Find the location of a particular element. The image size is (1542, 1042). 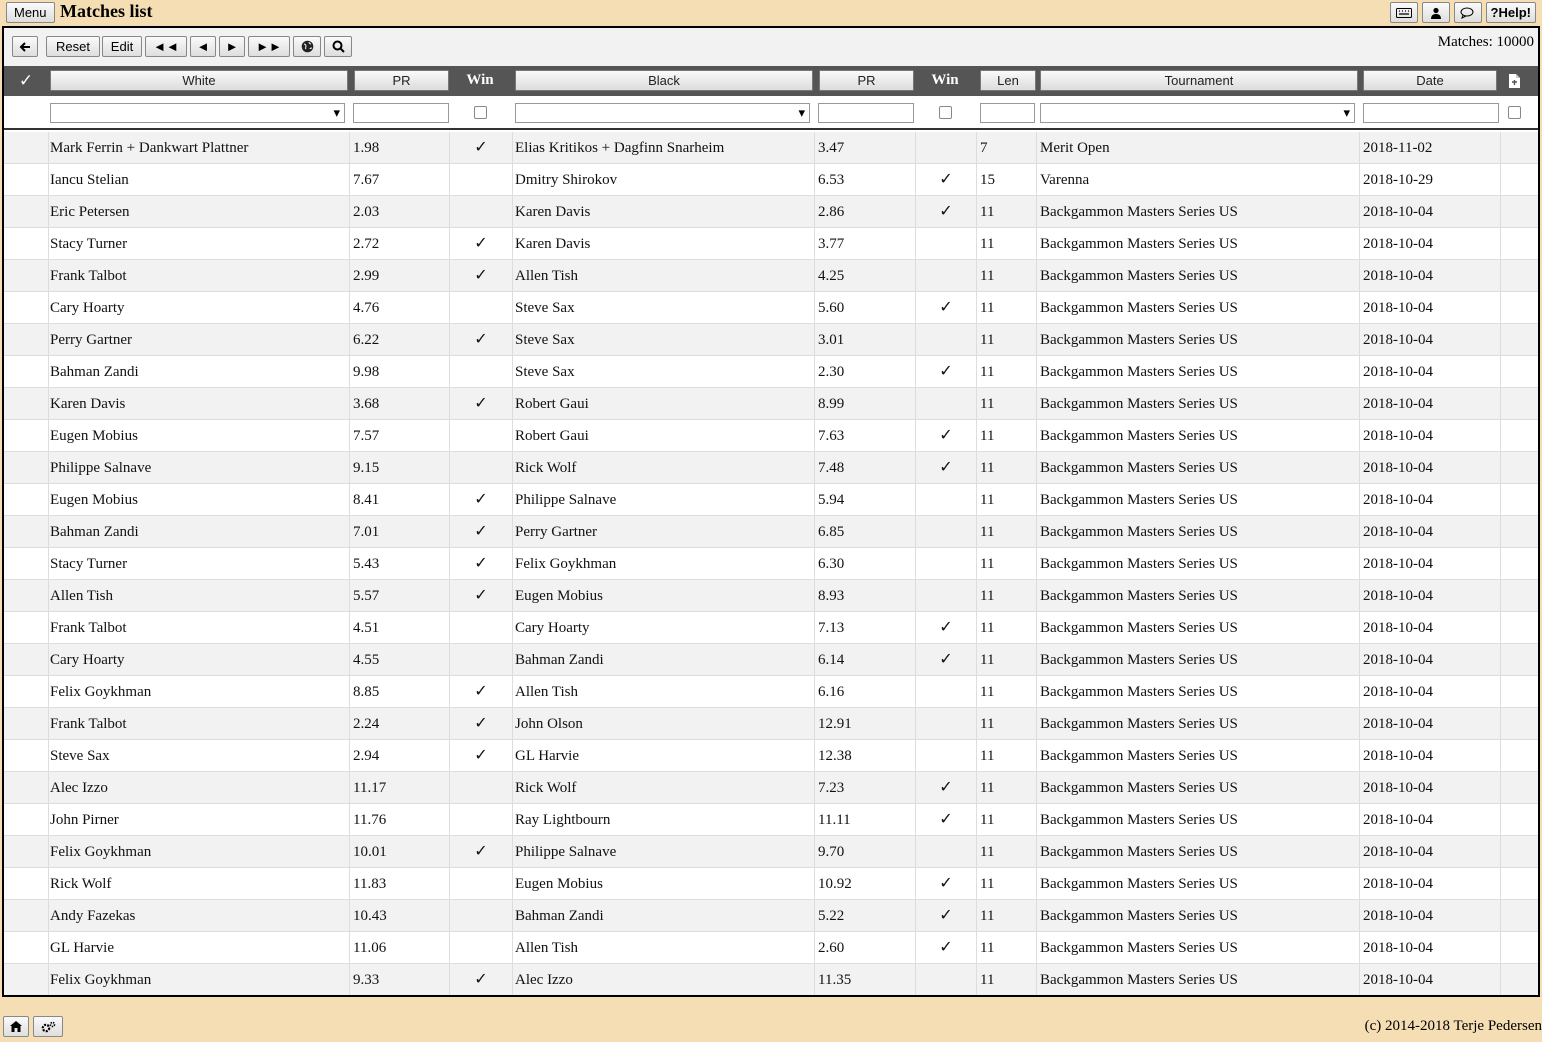

export-filter-checkbox is located at coordinates (1514, 112).